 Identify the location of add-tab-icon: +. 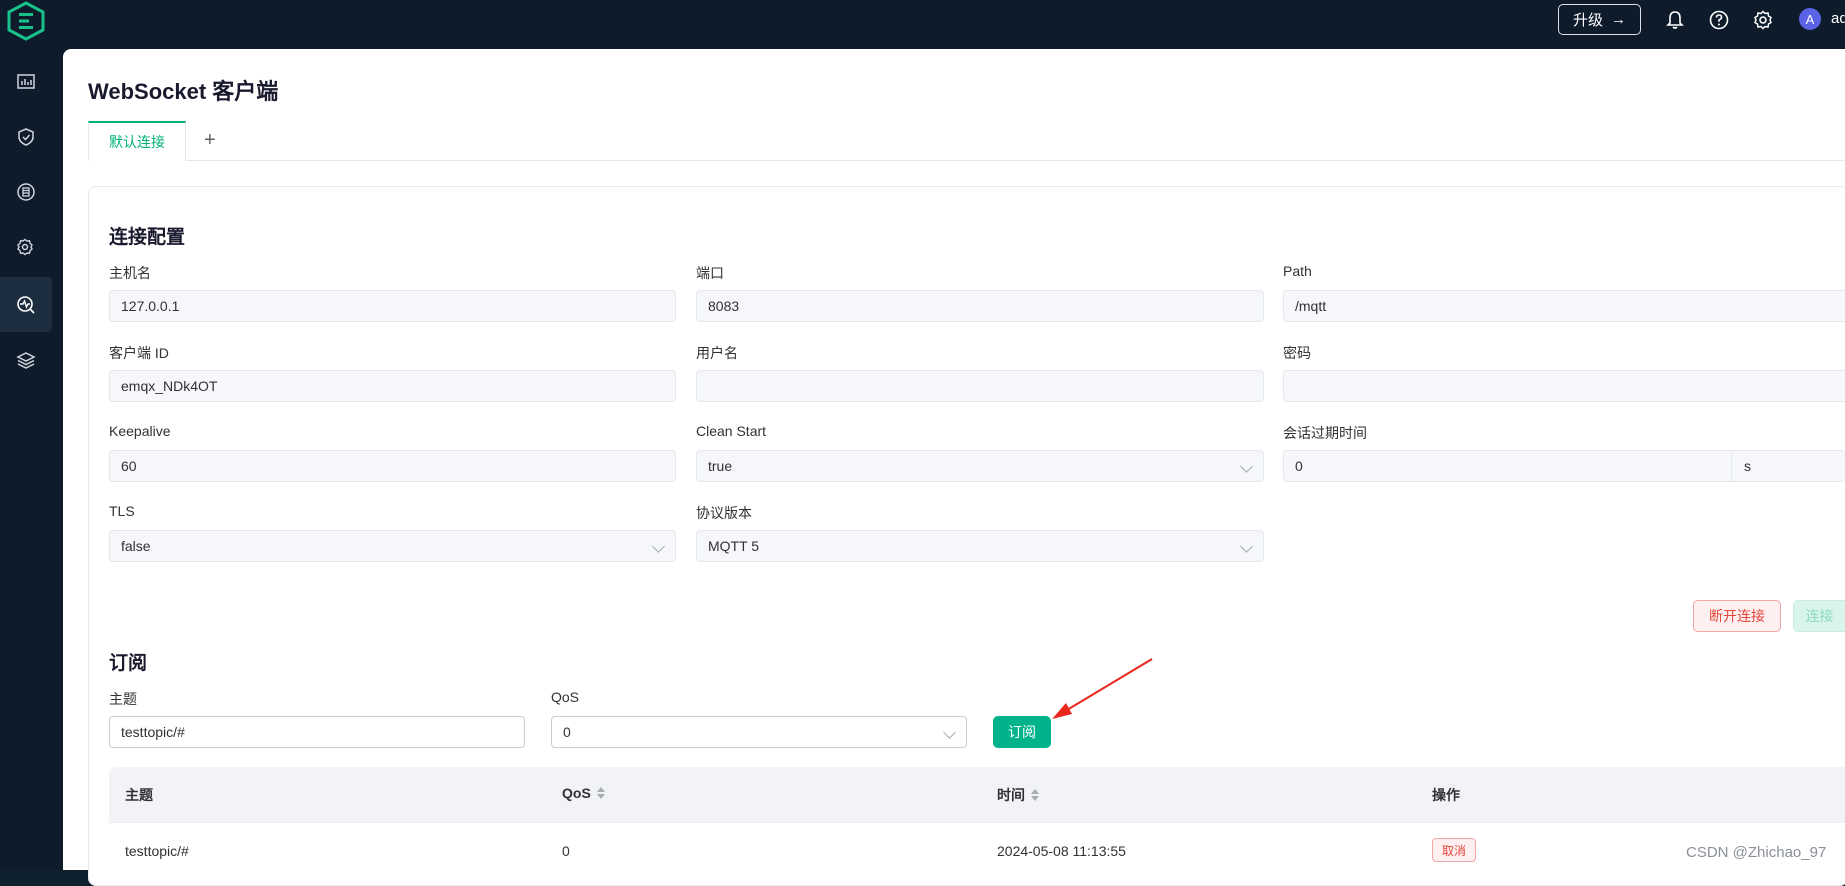
(210, 140).